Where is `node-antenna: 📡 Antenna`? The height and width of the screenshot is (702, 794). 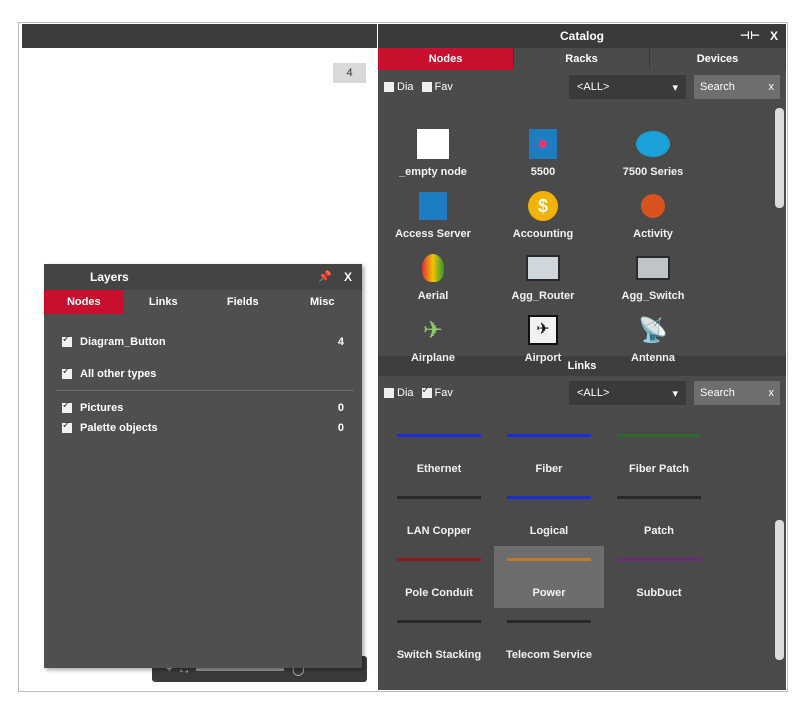 node-antenna: 📡 Antenna is located at coordinates (653, 339).